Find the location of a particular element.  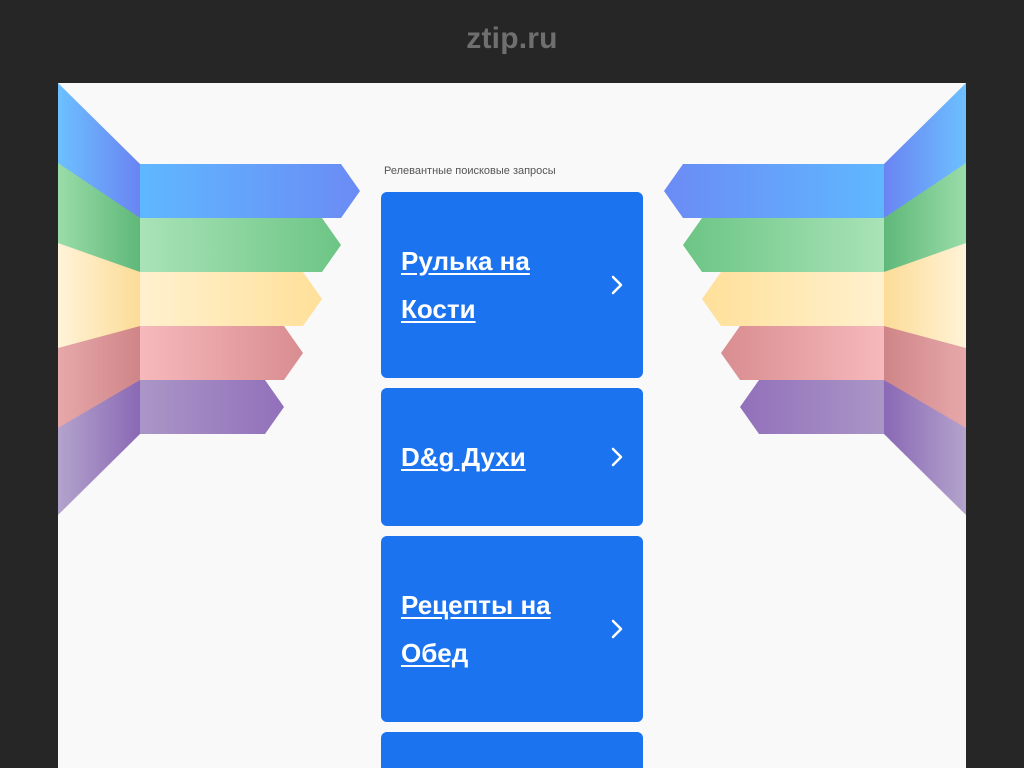

site-title: ztip.ru is located at coordinates (512, 38).